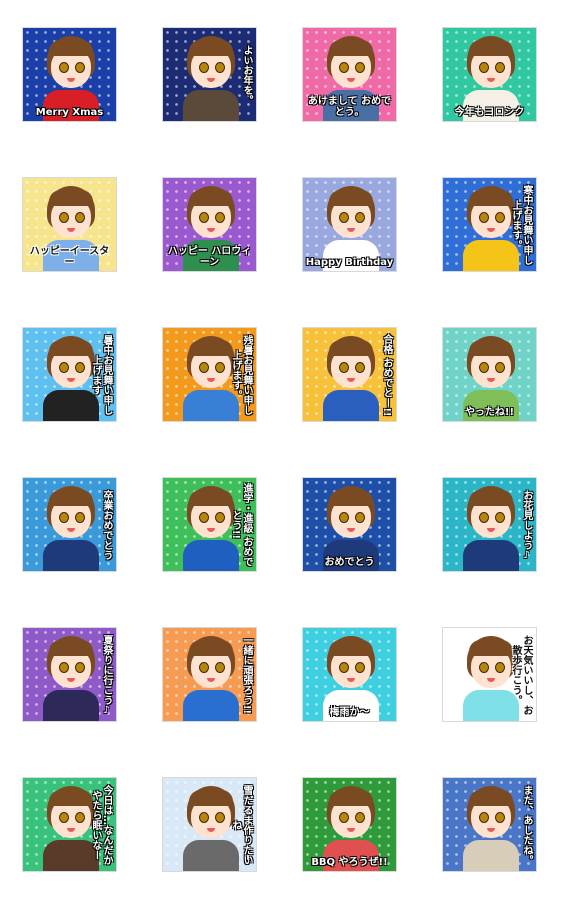 This screenshot has width=562, height=900. Describe the element at coordinates (101, 375) in the screenshot. I see `sticker-caption: 暑中お見舞い申し上げます` at that location.